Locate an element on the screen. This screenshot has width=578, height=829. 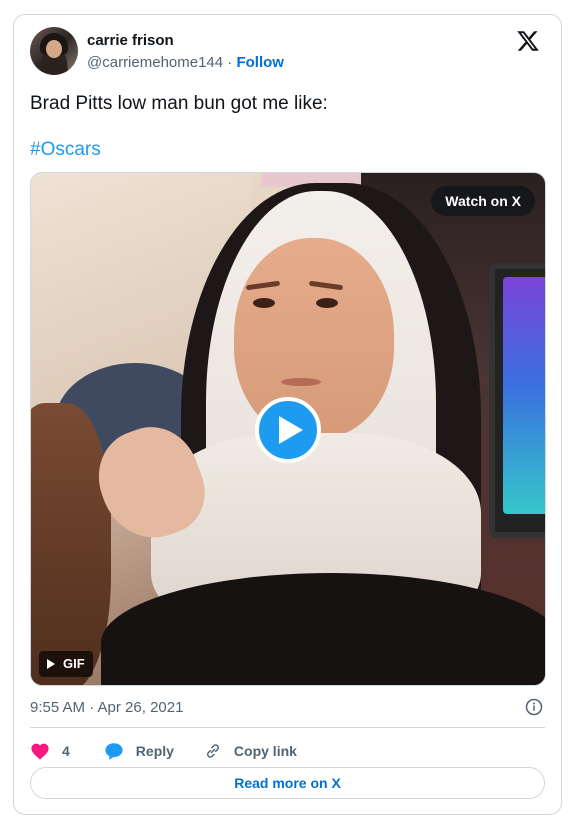
reply-button: Reply is located at coordinates (139, 751).